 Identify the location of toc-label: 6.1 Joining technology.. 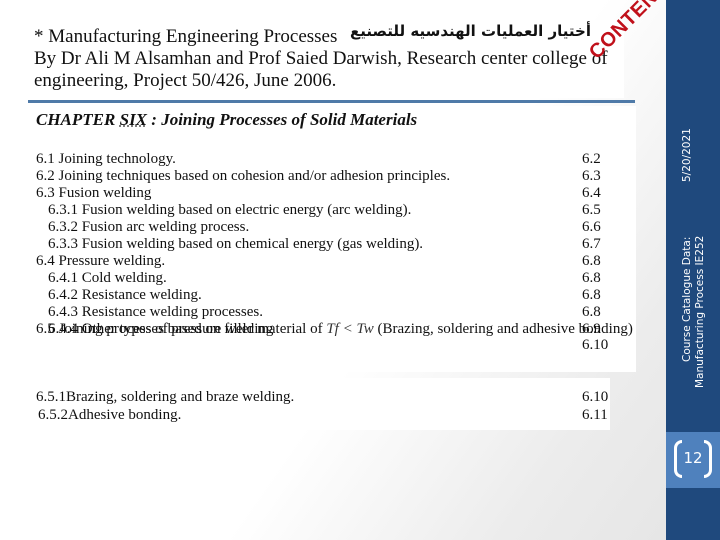
(106, 159).